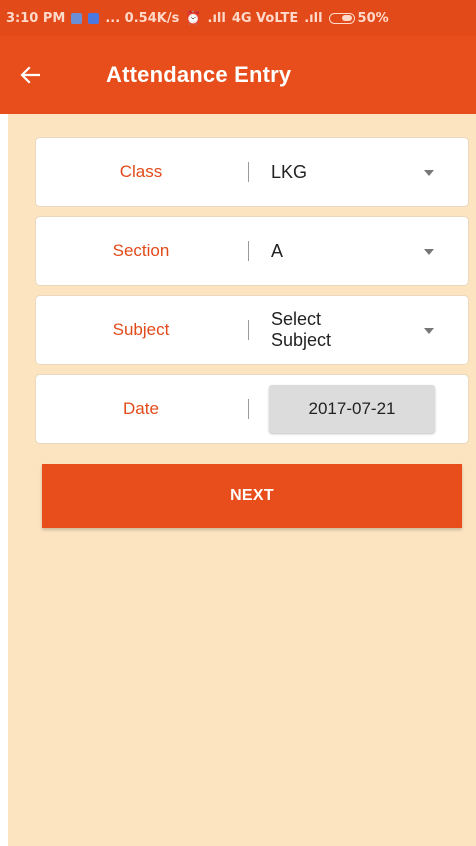  I want to click on back-button, so click(30, 75).